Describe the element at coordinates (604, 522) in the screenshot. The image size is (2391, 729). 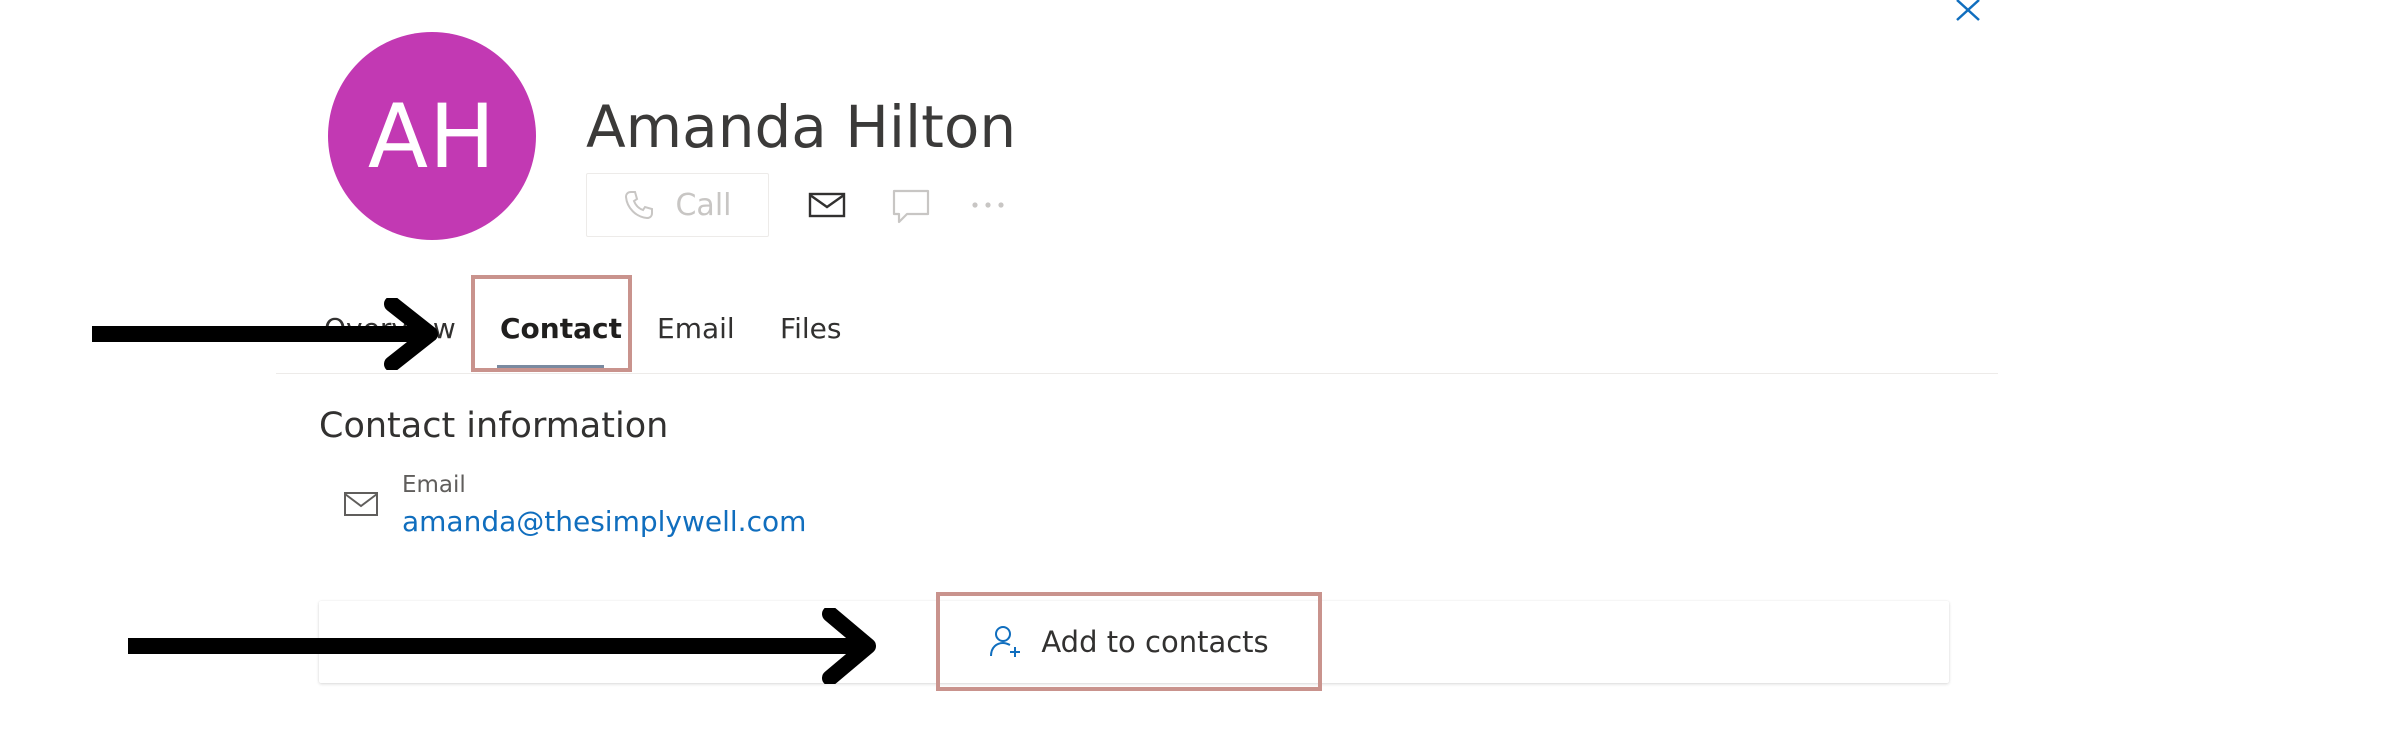
I see `email-link: amanda@thesimplywell.com` at that location.